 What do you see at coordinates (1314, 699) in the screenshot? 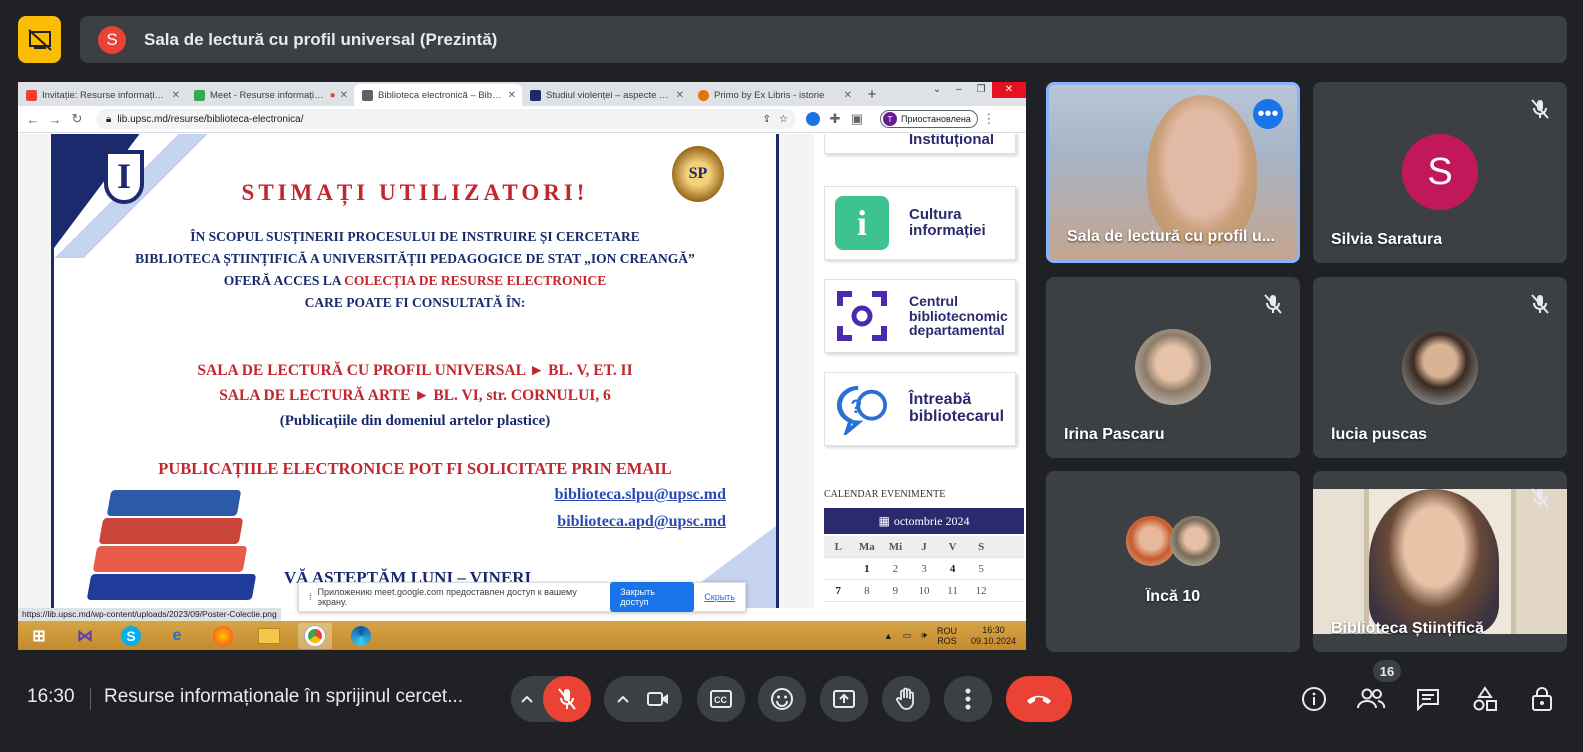
I see `meeting-details-icon` at bounding box center [1314, 699].